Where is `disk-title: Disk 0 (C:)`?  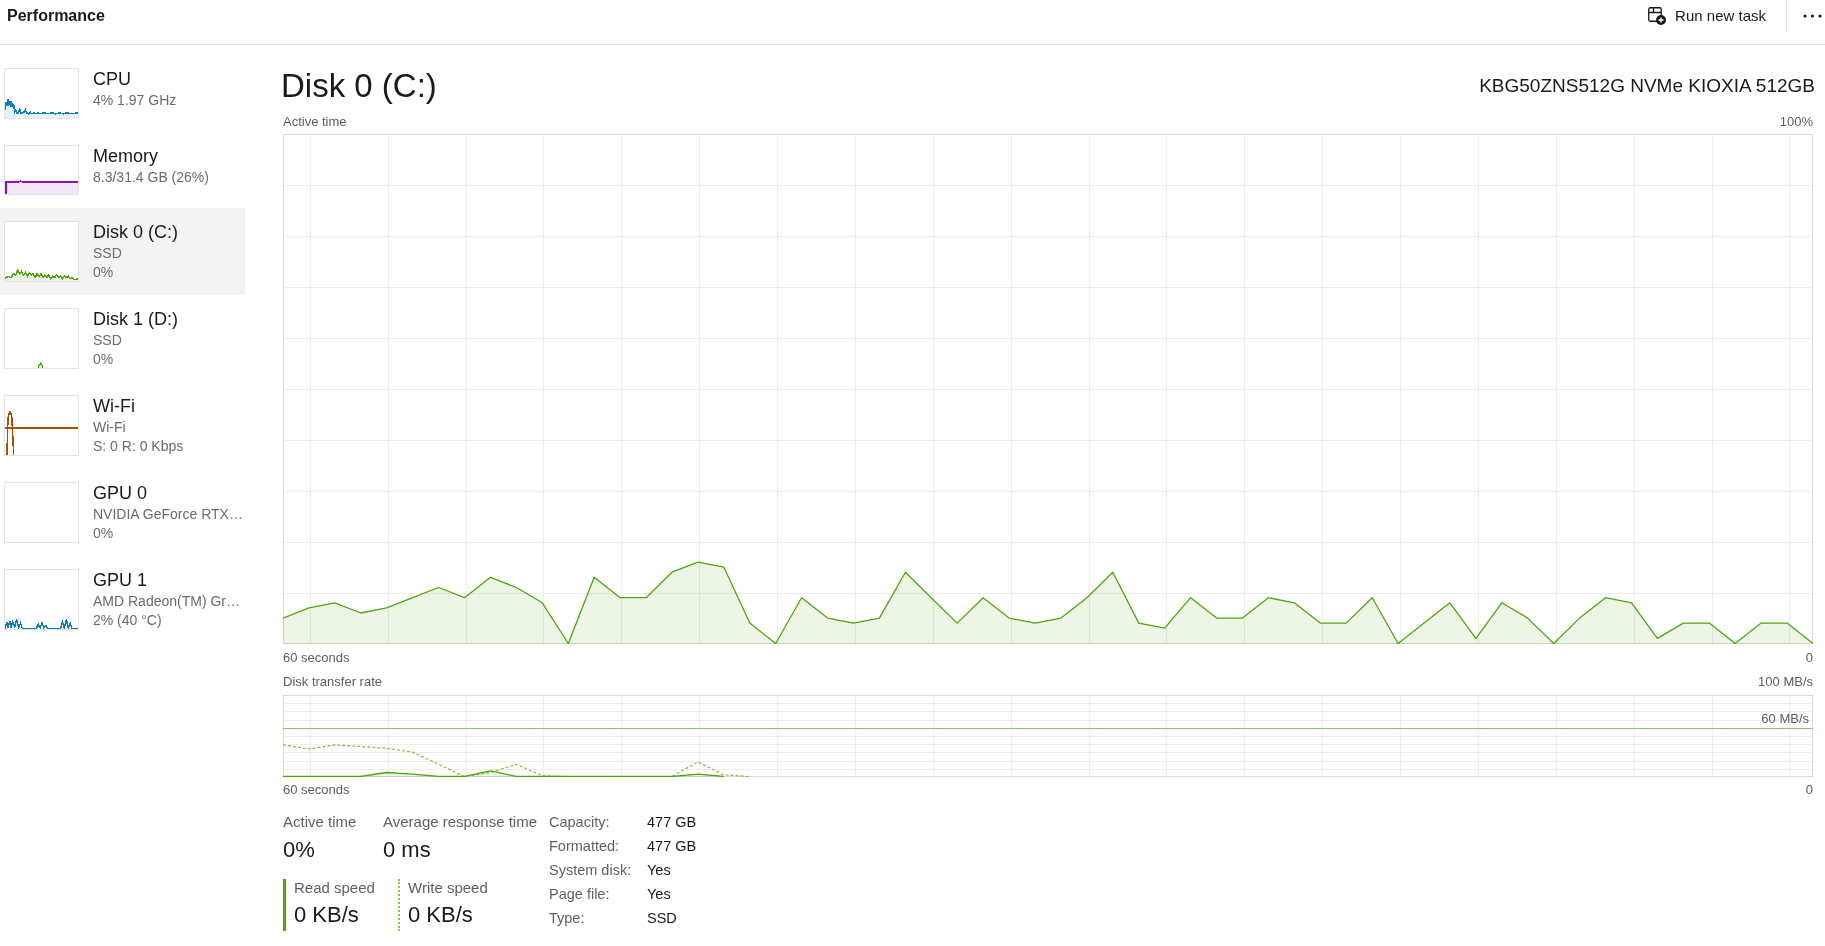 disk-title: Disk 0 (C:) is located at coordinates (359, 86).